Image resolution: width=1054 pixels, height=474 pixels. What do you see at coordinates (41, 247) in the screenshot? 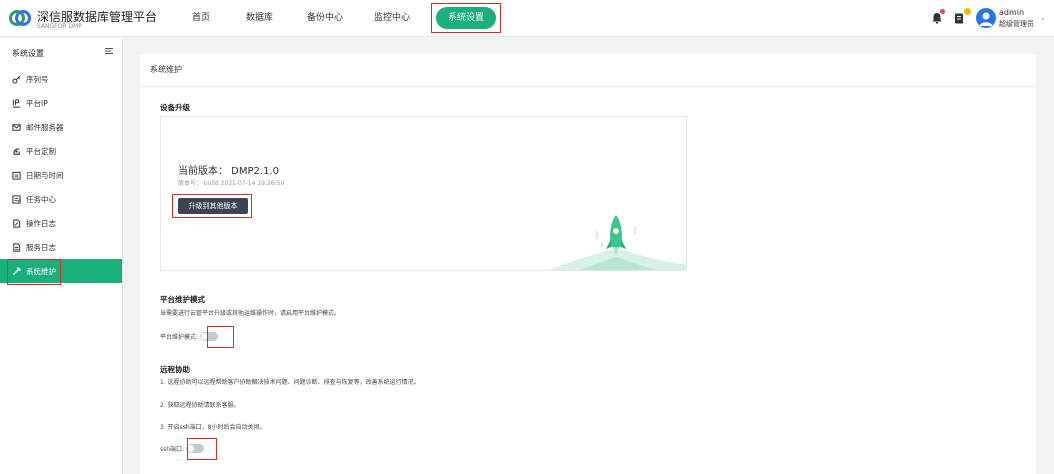
I see `sidebar-item-label: 服务日志` at bounding box center [41, 247].